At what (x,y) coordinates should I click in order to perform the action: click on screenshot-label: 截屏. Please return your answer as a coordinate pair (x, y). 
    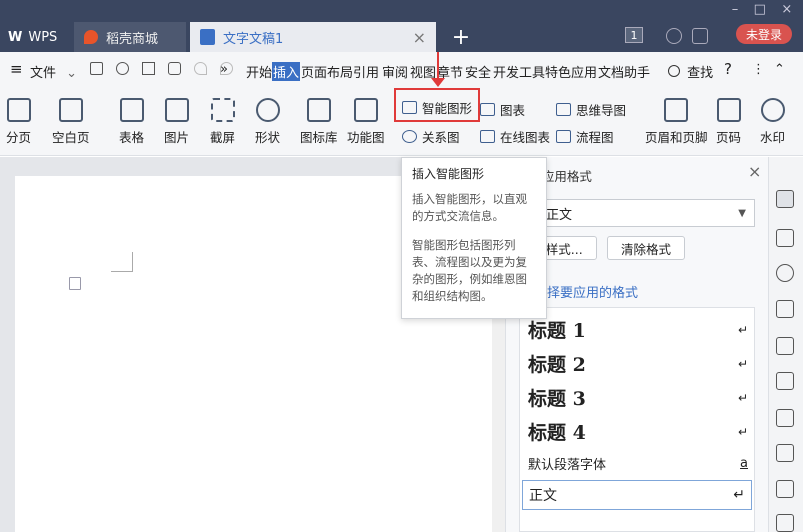
    Looking at the image, I should click on (223, 137).